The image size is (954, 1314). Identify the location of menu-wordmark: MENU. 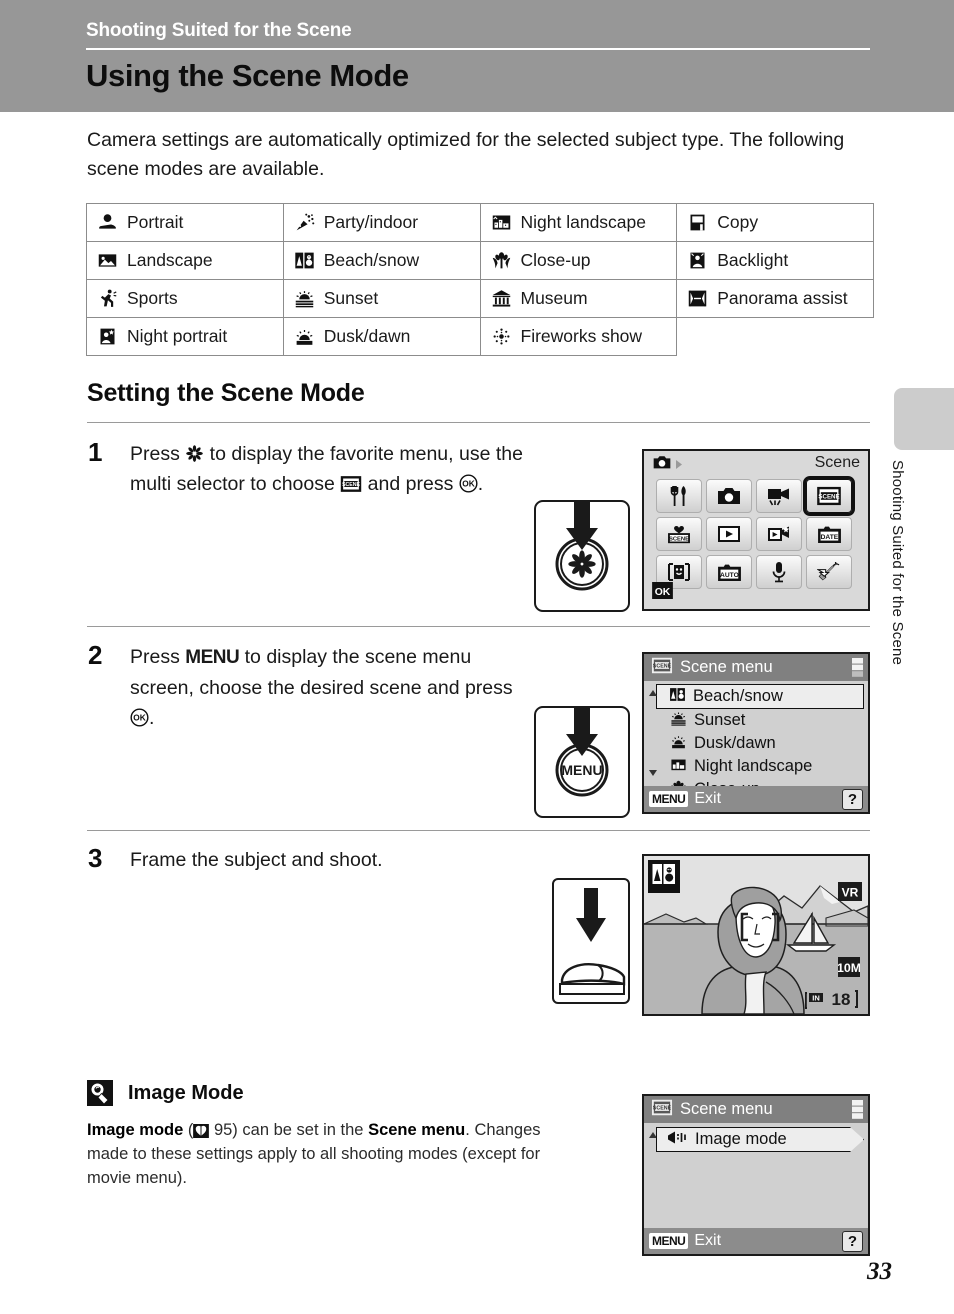
(212, 657).